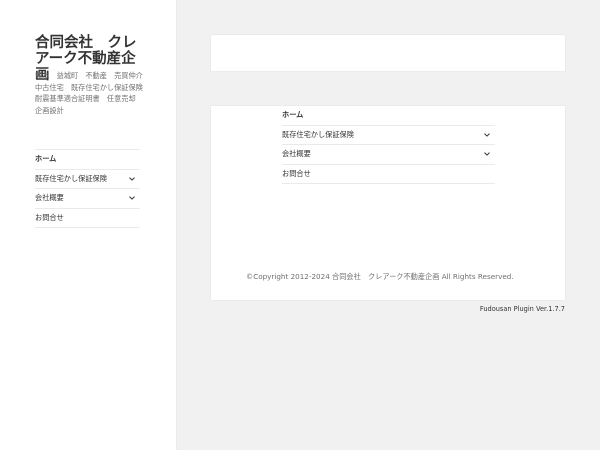 The image size is (600, 450). I want to click on header-panel, so click(388, 53).